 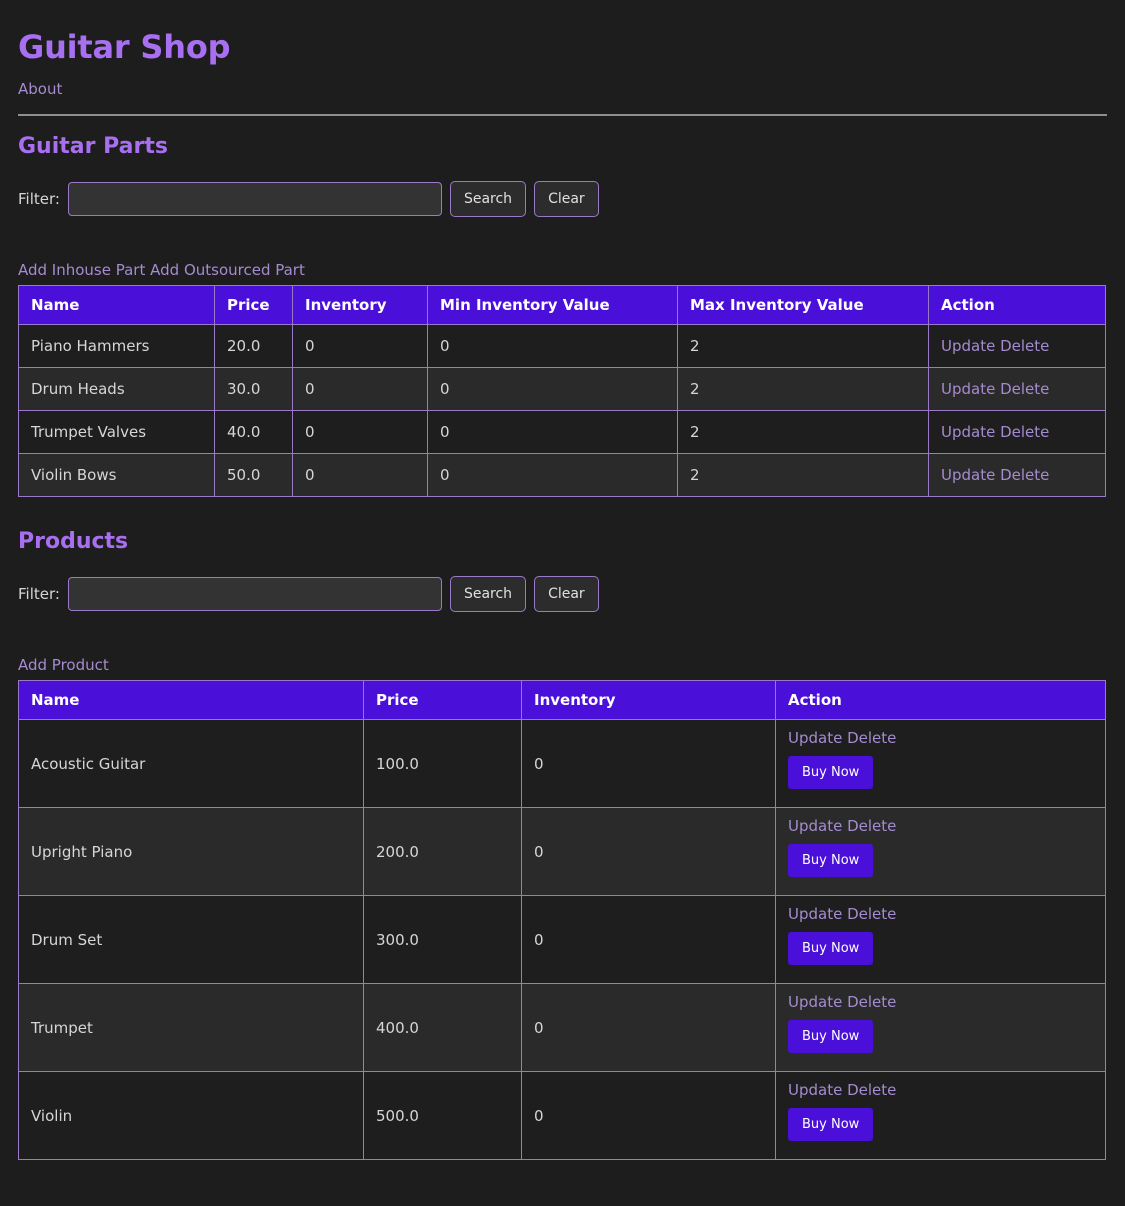 I want to click on products-col-name: Name, so click(x=191, y=700).